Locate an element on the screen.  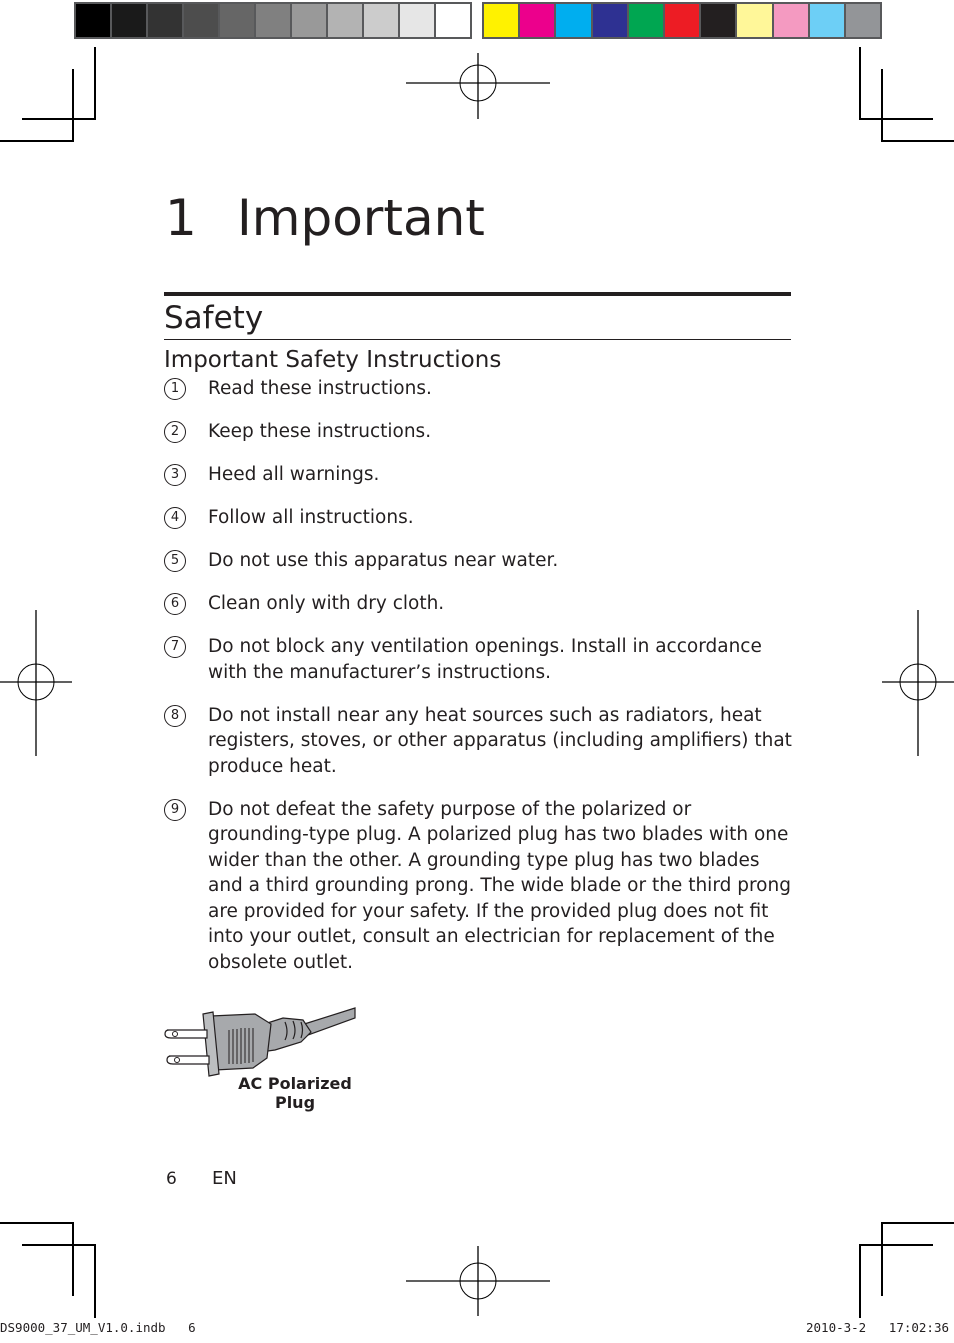
grayscale-color-bar is located at coordinates (273, 20).